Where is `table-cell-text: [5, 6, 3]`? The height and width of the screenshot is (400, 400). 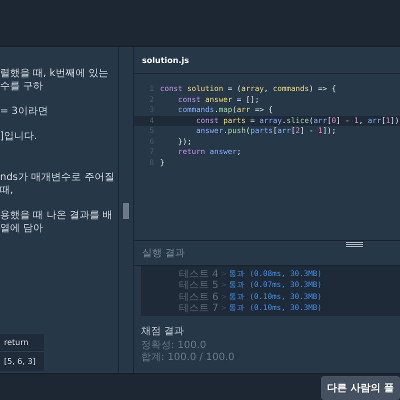
table-cell-text: [5, 6, 3] is located at coordinates (20, 362).